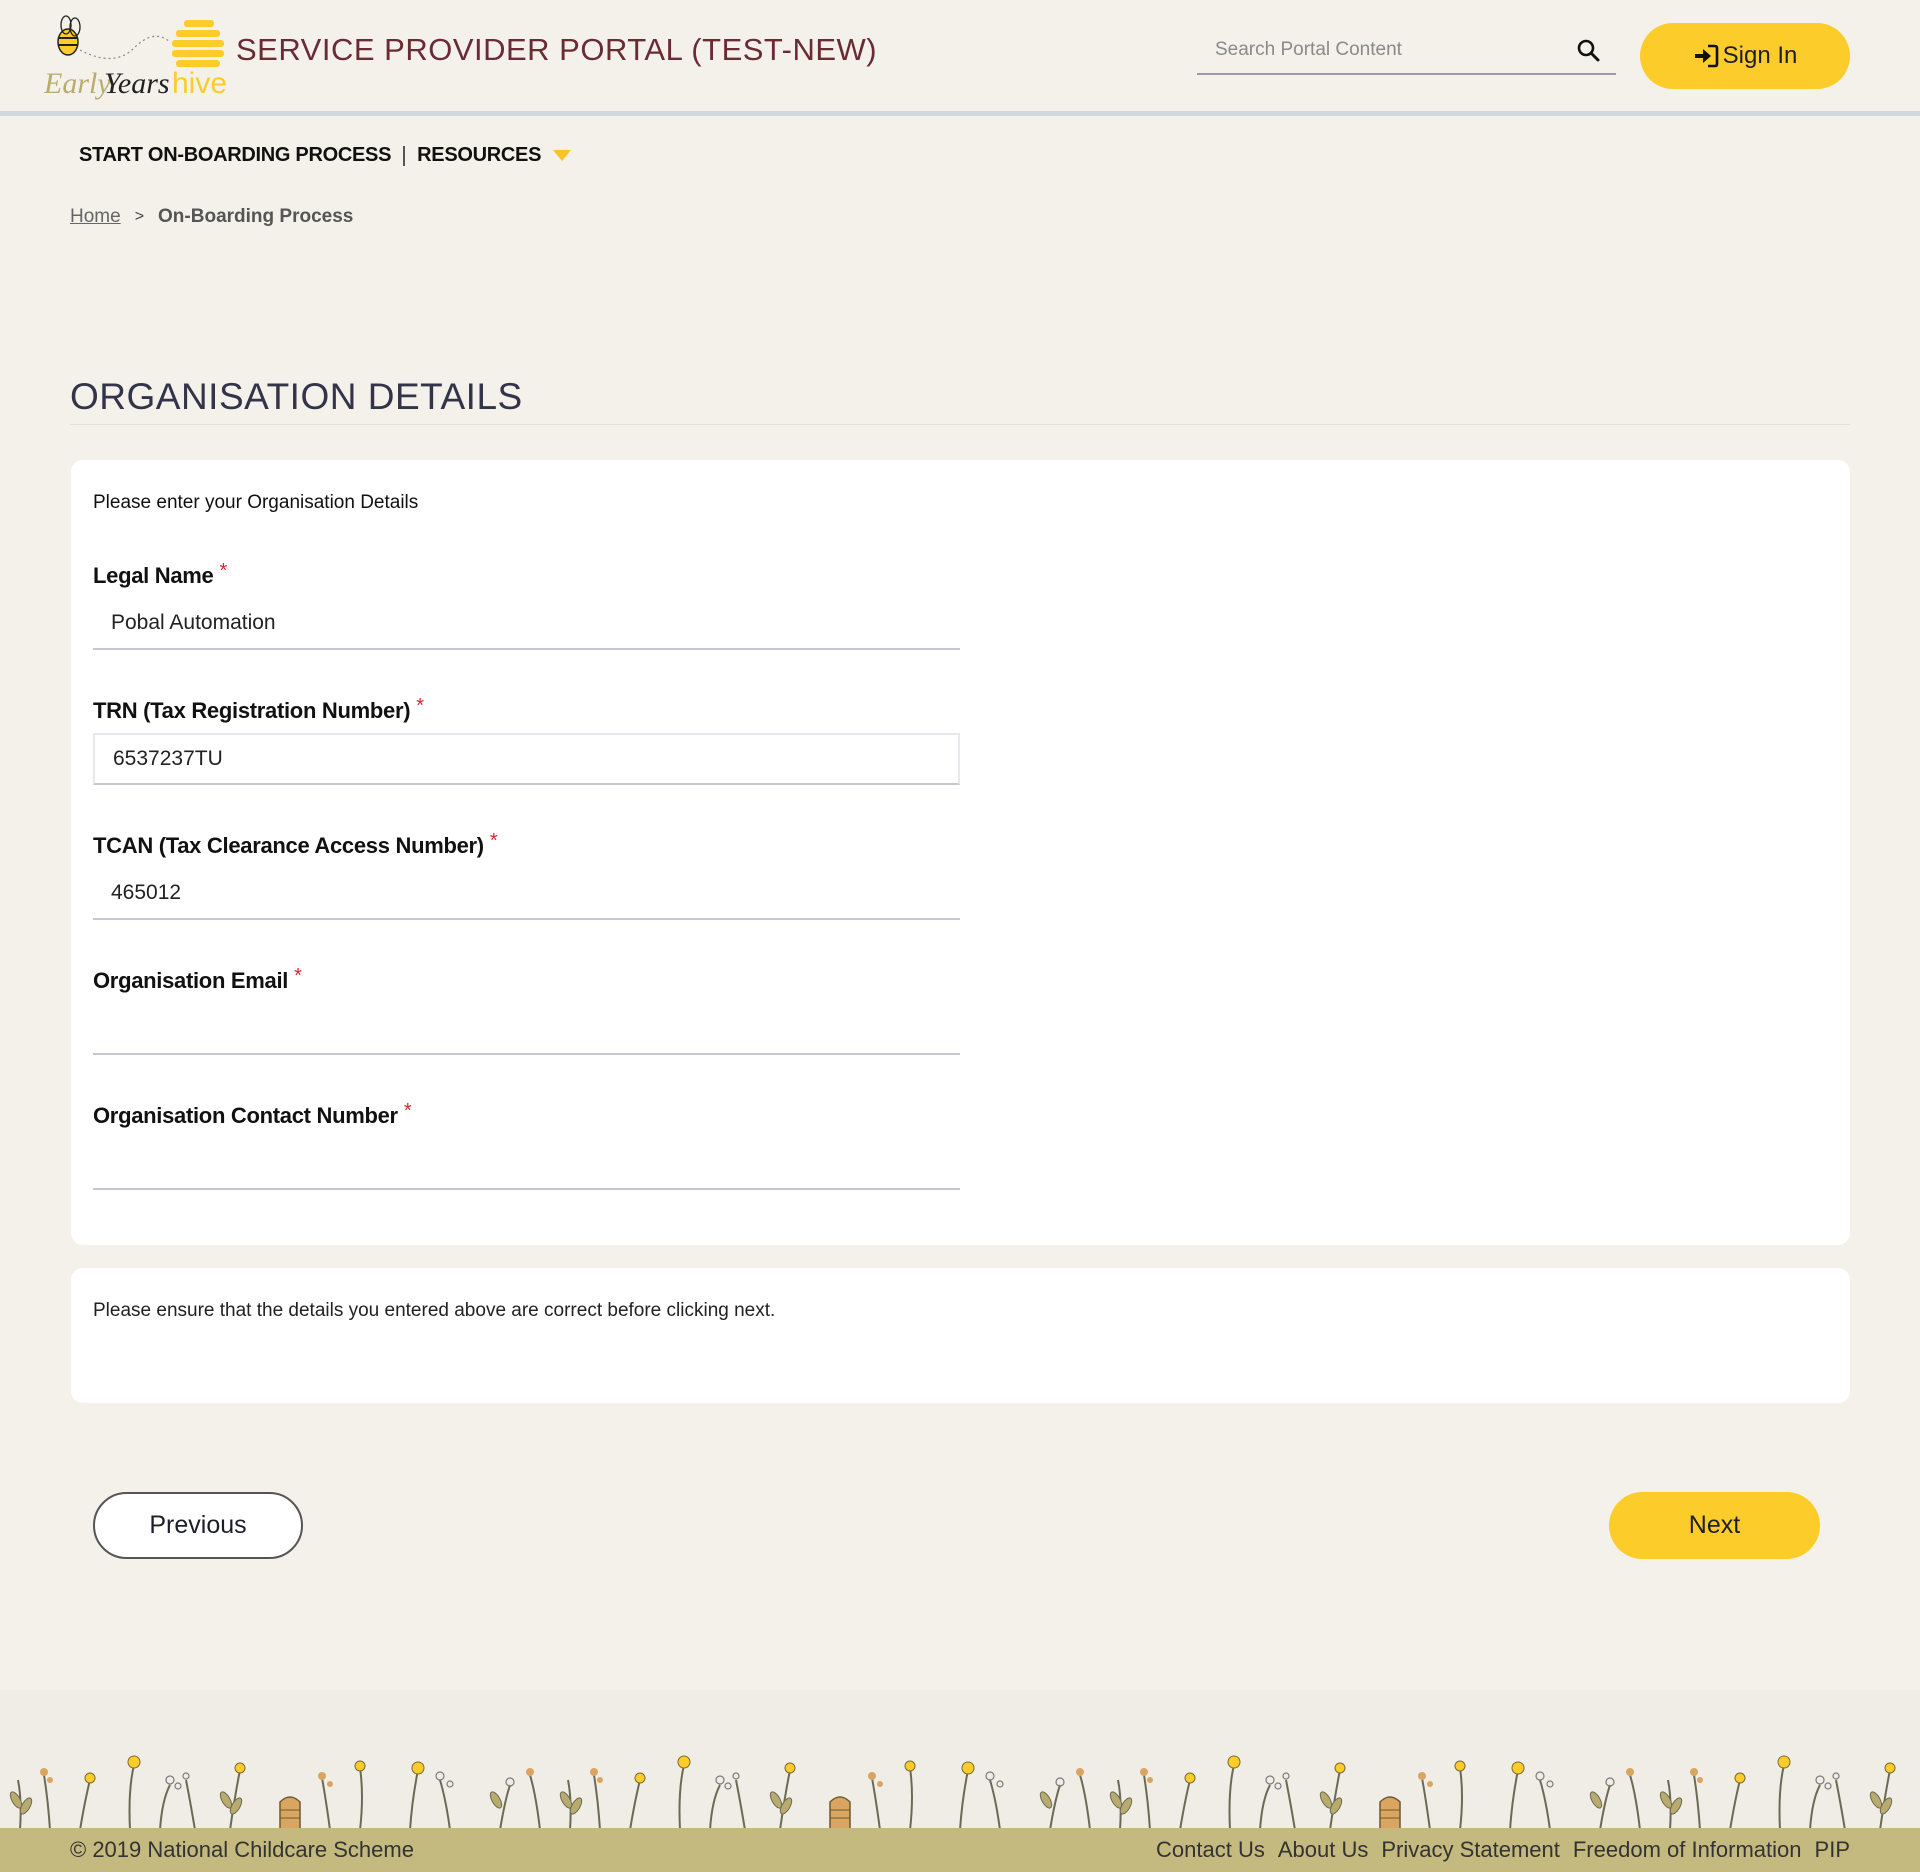 The height and width of the screenshot is (1872, 1920). What do you see at coordinates (1832, 1850) in the screenshot?
I see `footer-link-pip: PIP` at bounding box center [1832, 1850].